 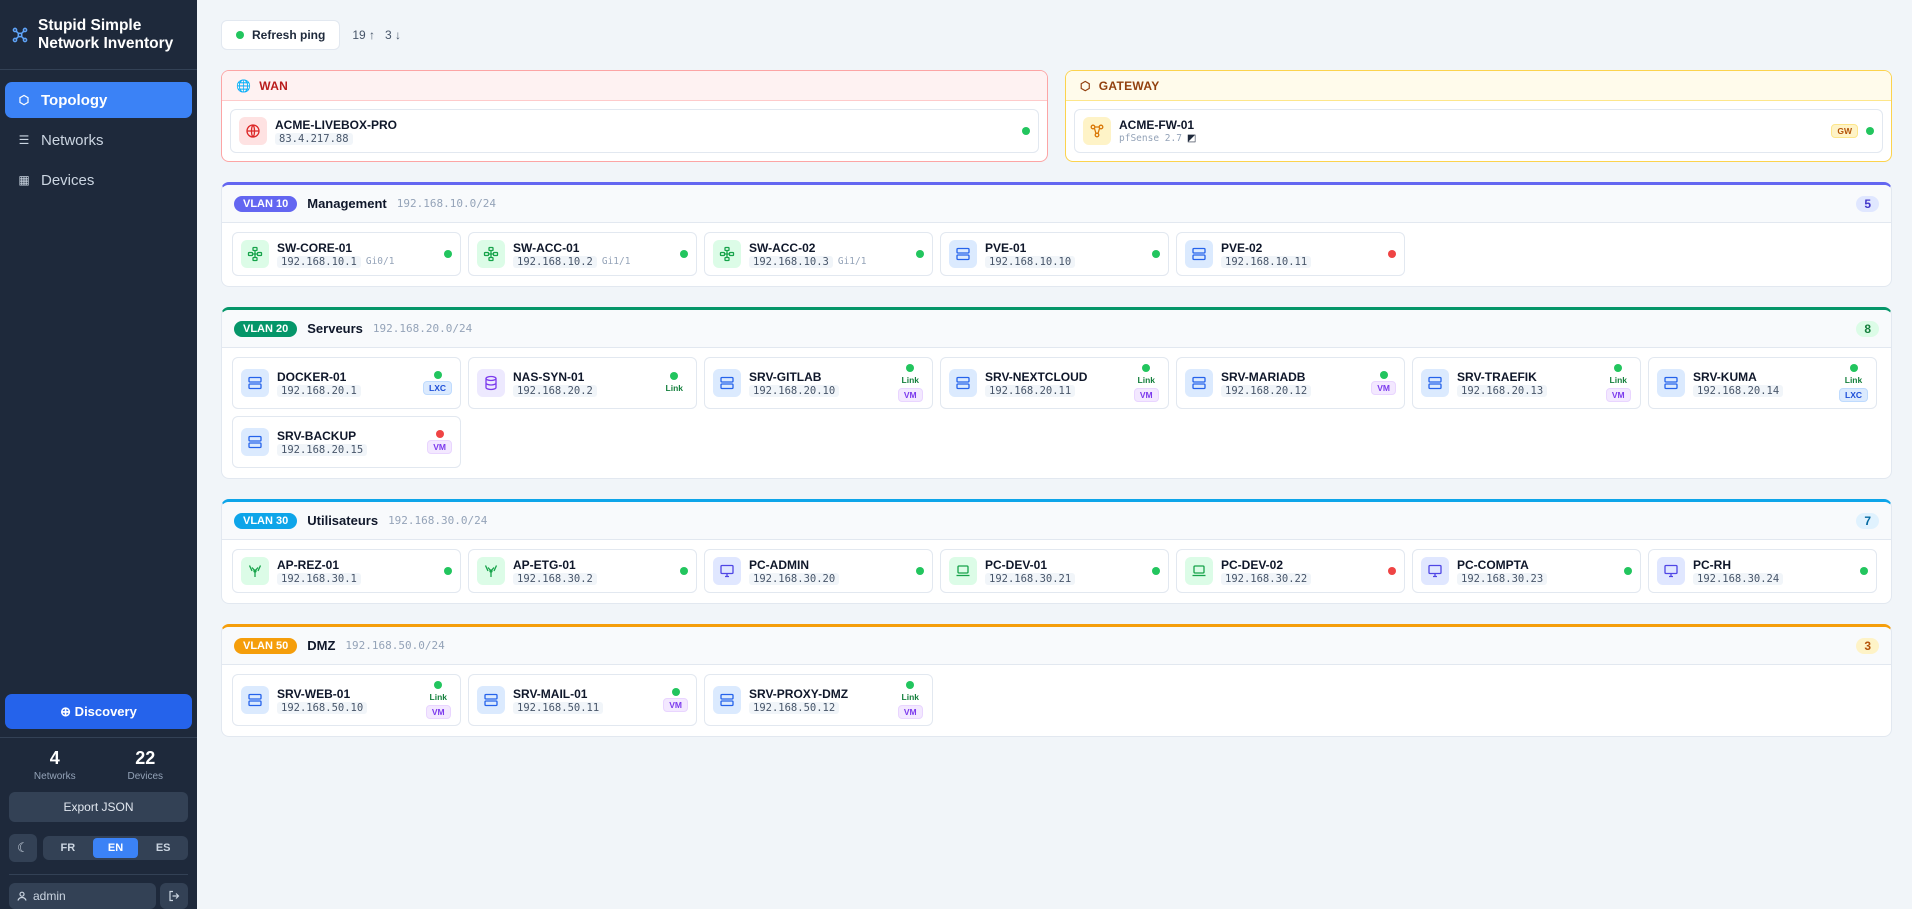 I want to click on device-card: SRV-BACKUP 192.168.20.15 VM, so click(x=346, y=442).